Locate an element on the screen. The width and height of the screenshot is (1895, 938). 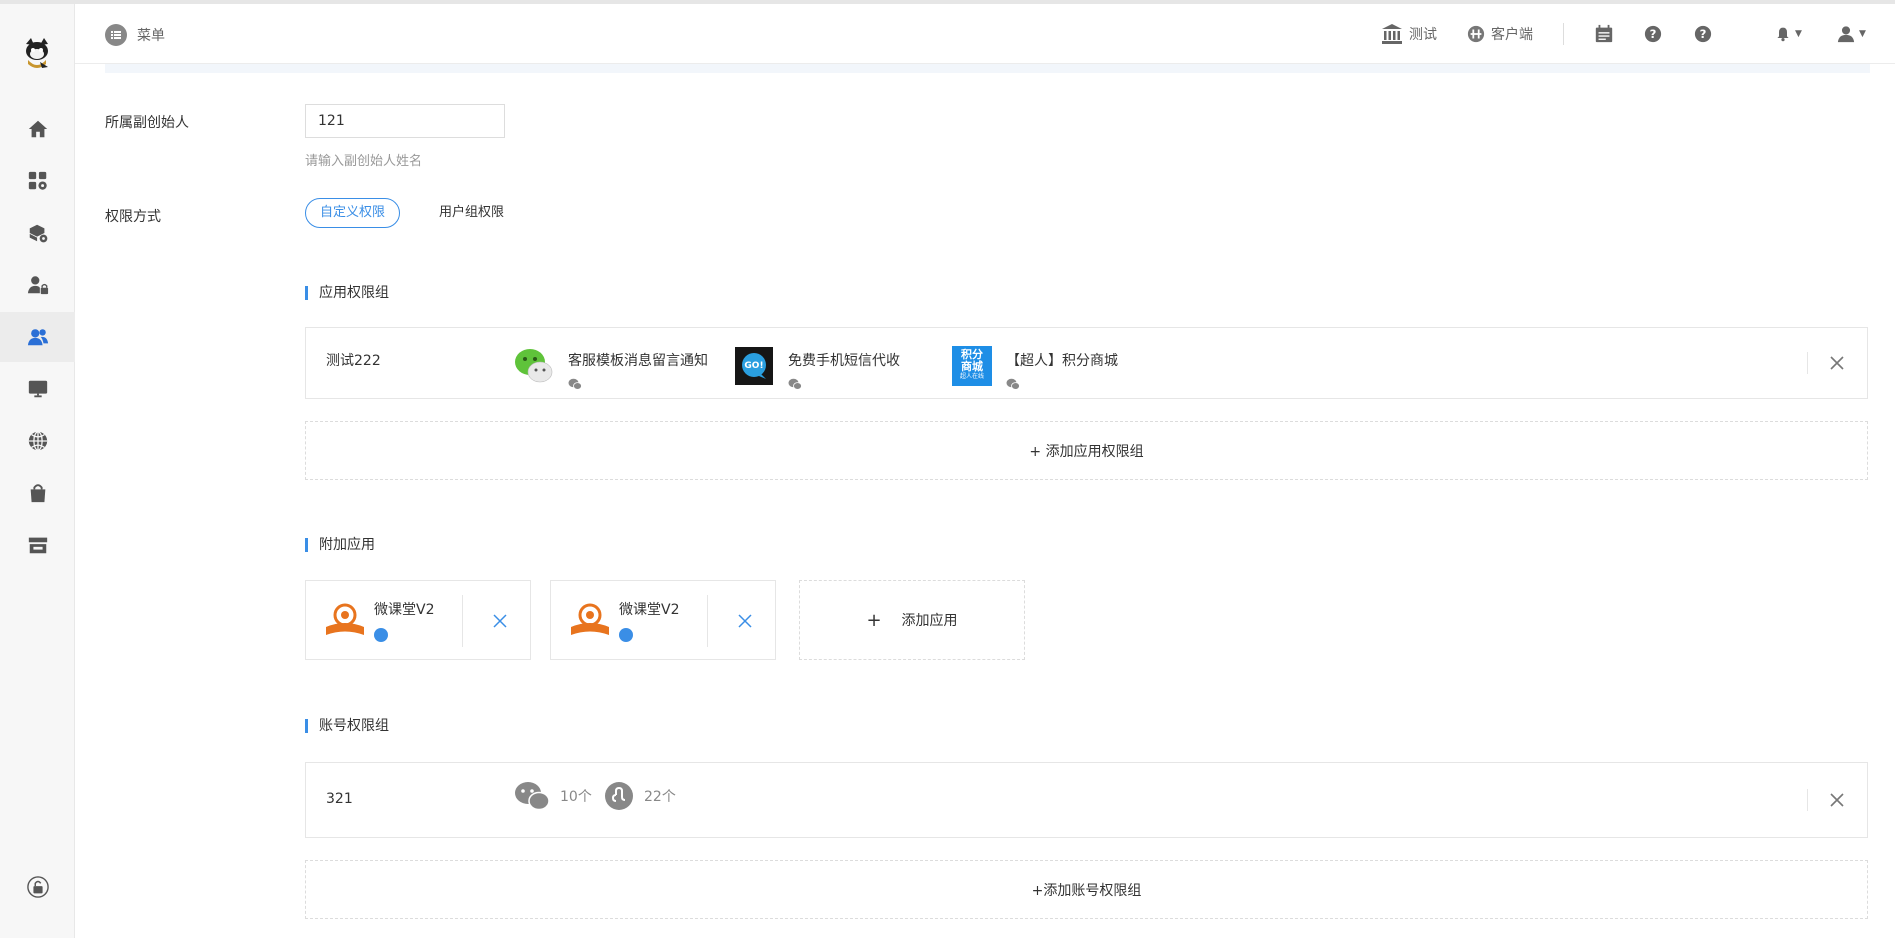
sidebar-item-users is located at coordinates (37, 337).